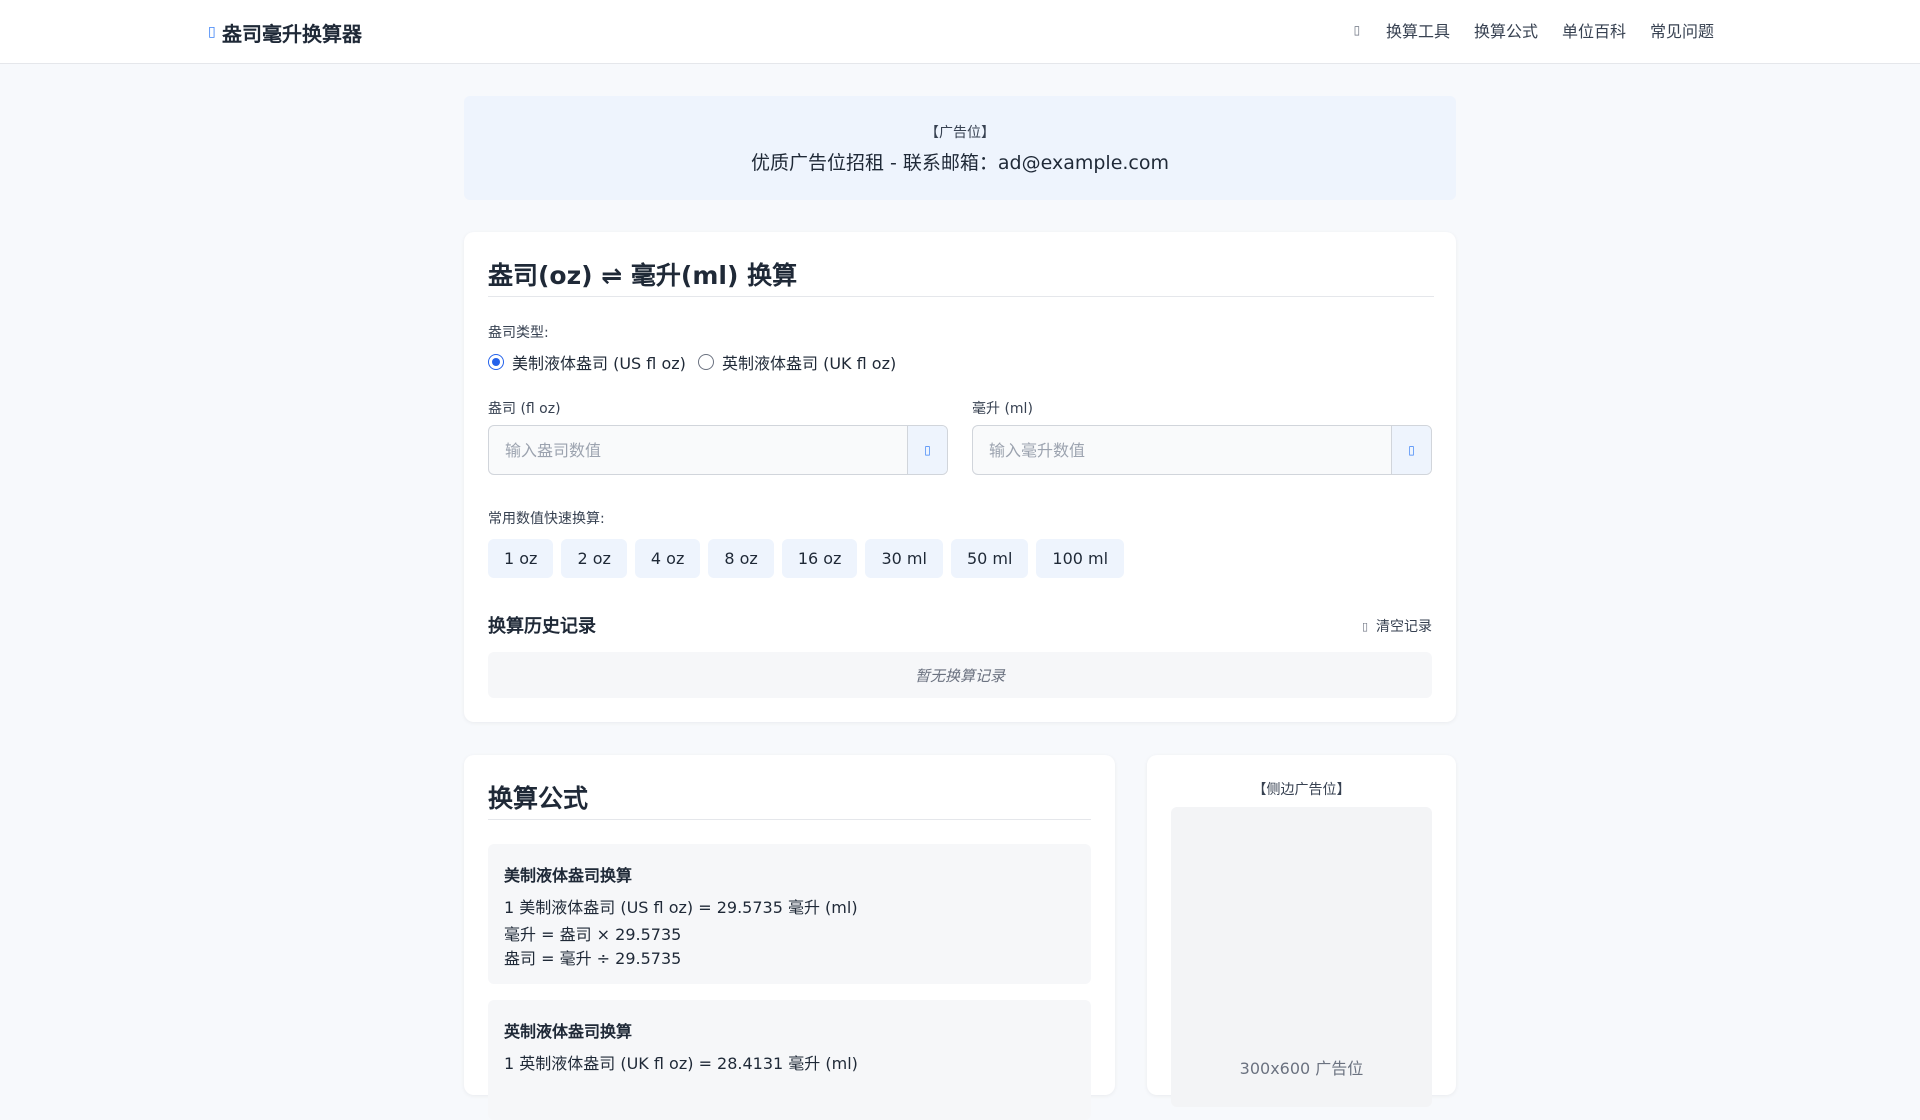  I want to click on ml-copy-button: ▯, so click(1411, 450).